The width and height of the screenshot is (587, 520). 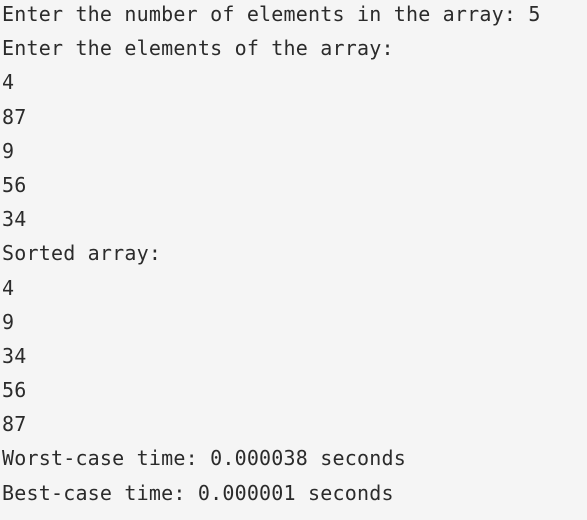 What do you see at coordinates (82, 253) in the screenshot?
I see `sorted-array-heading: Sorted array:` at bounding box center [82, 253].